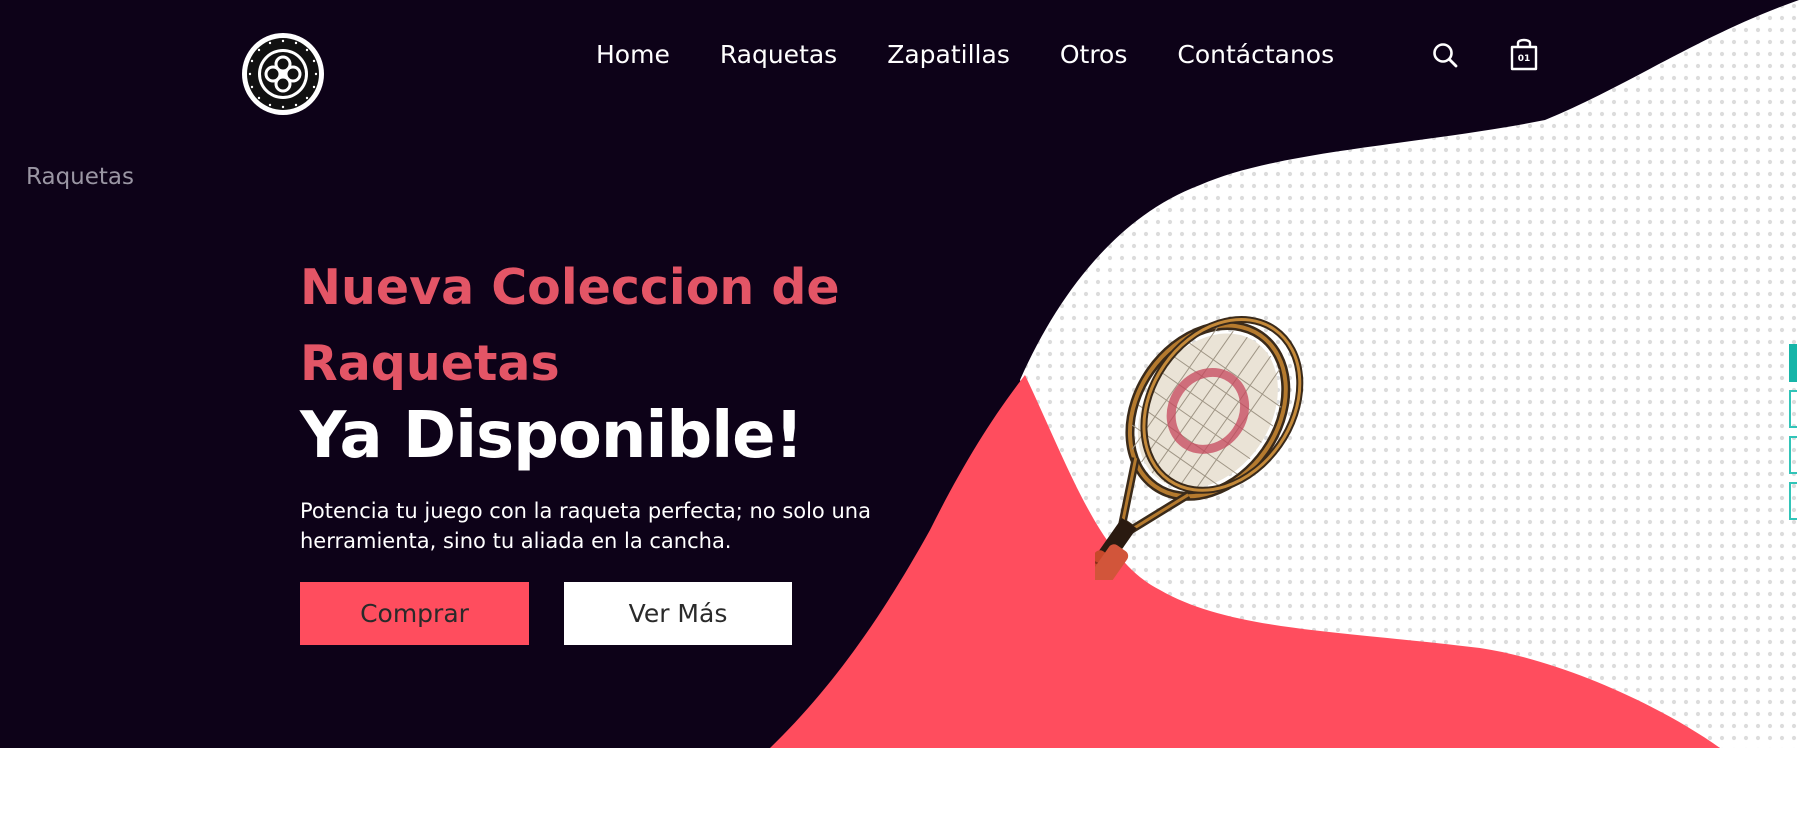 This screenshot has width=1799, height=825. I want to click on nav-link-raquetas: Raquetas, so click(778, 54).